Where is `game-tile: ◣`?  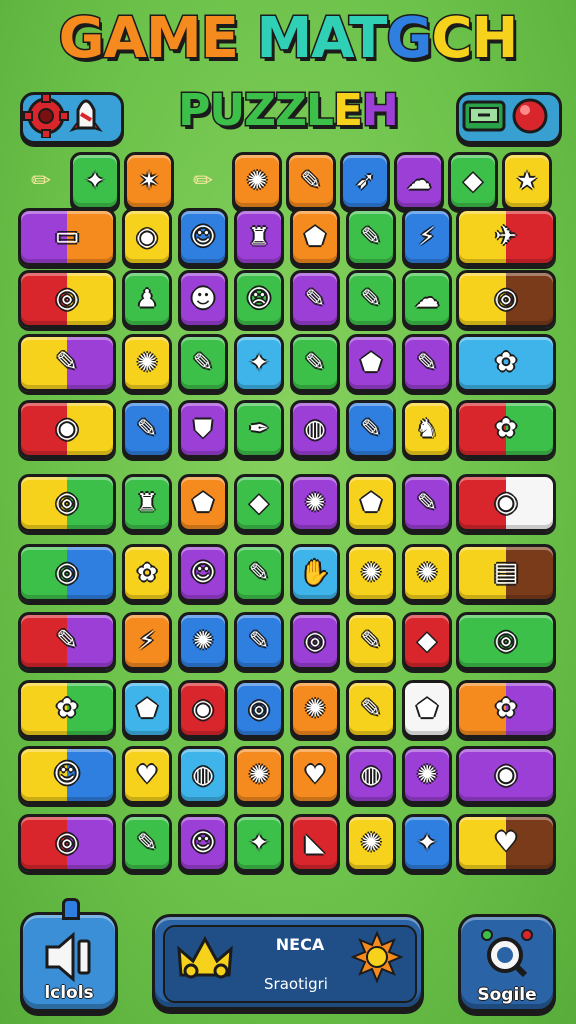
game-tile: ◣ is located at coordinates (315, 843).